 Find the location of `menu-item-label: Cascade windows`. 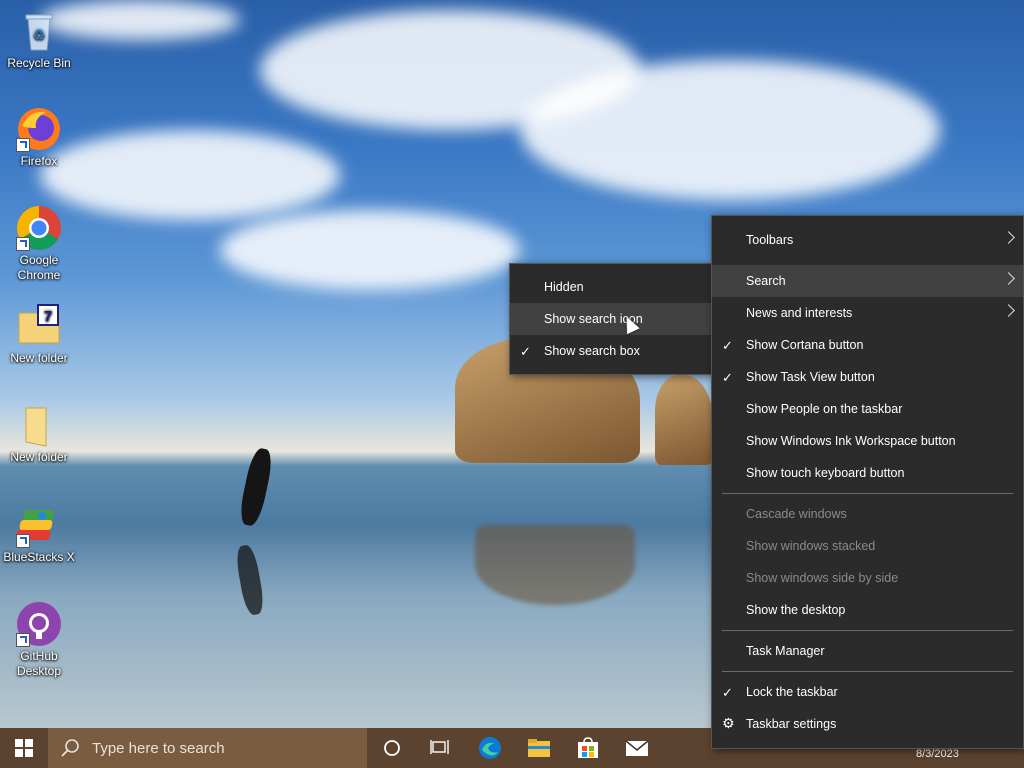

menu-item-label: Cascade windows is located at coordinates (796, 514).